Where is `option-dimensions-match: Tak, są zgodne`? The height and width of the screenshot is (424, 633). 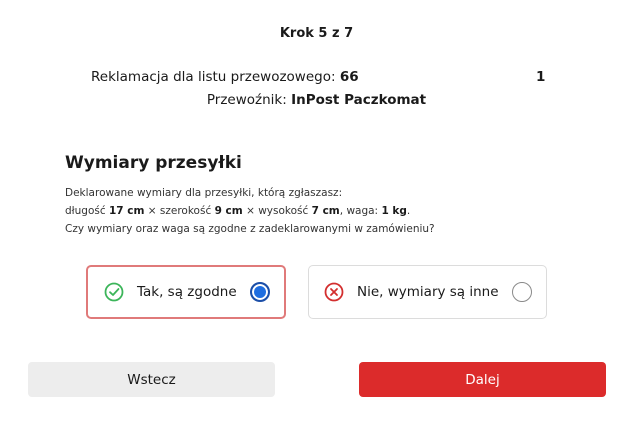 option-dimensions-match: Tak, są zgodne is located at coordinates (186, 292).